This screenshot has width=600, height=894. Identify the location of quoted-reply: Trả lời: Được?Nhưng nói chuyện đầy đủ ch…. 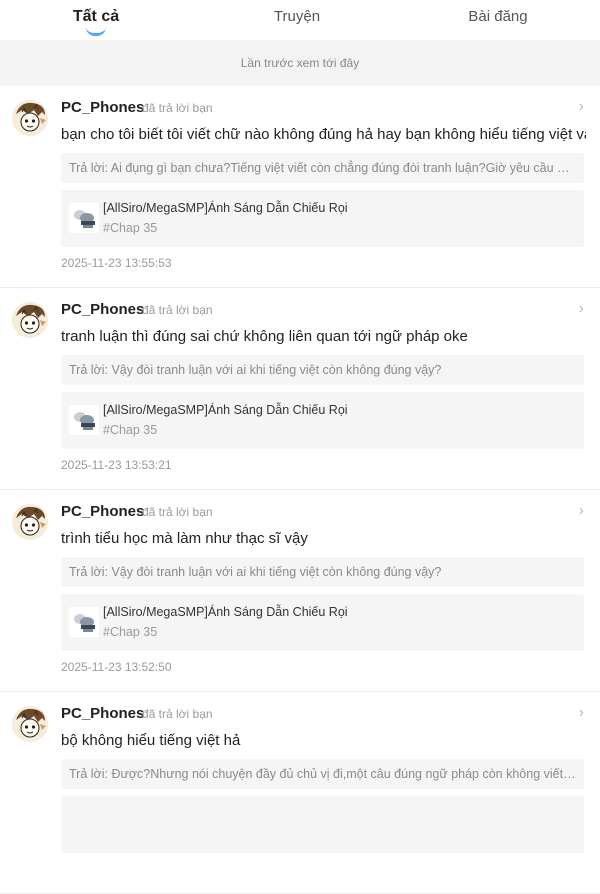
(322, 774).